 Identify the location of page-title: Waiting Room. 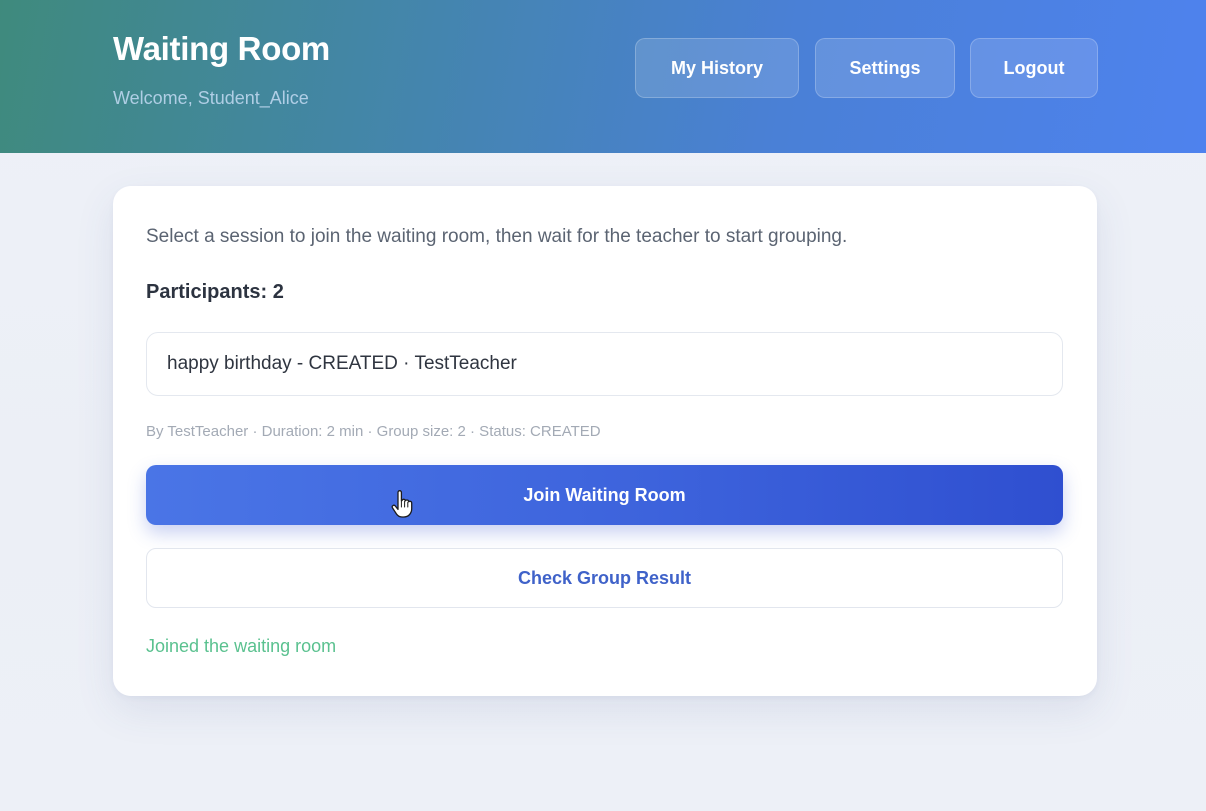
(221, 48).